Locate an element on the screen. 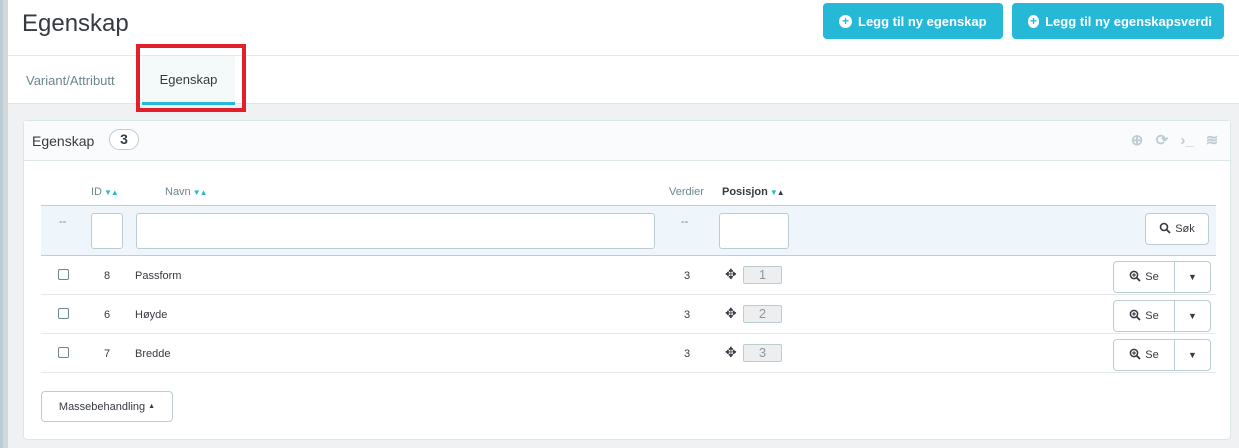 The width and height of the screenshot is (1239, 448). add-property-value-label: Legg til ny egenskapsverdi is located at coordinates (1128, 21).